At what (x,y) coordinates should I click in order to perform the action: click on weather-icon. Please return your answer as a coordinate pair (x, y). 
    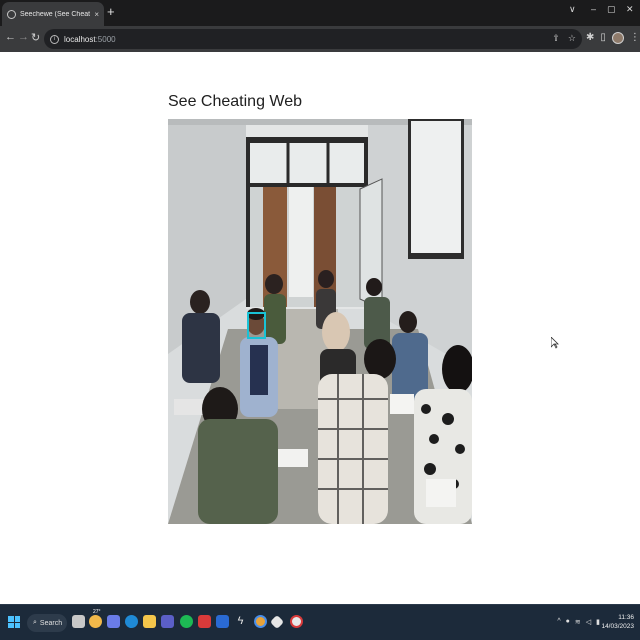
    Looking at the image, I should click on (95, 621).